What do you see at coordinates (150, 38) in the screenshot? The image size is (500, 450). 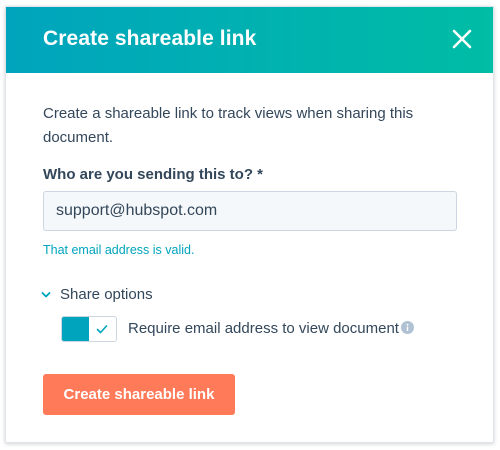 I see `dialog-title: Create shareable link` at bounding box center [150, 38].